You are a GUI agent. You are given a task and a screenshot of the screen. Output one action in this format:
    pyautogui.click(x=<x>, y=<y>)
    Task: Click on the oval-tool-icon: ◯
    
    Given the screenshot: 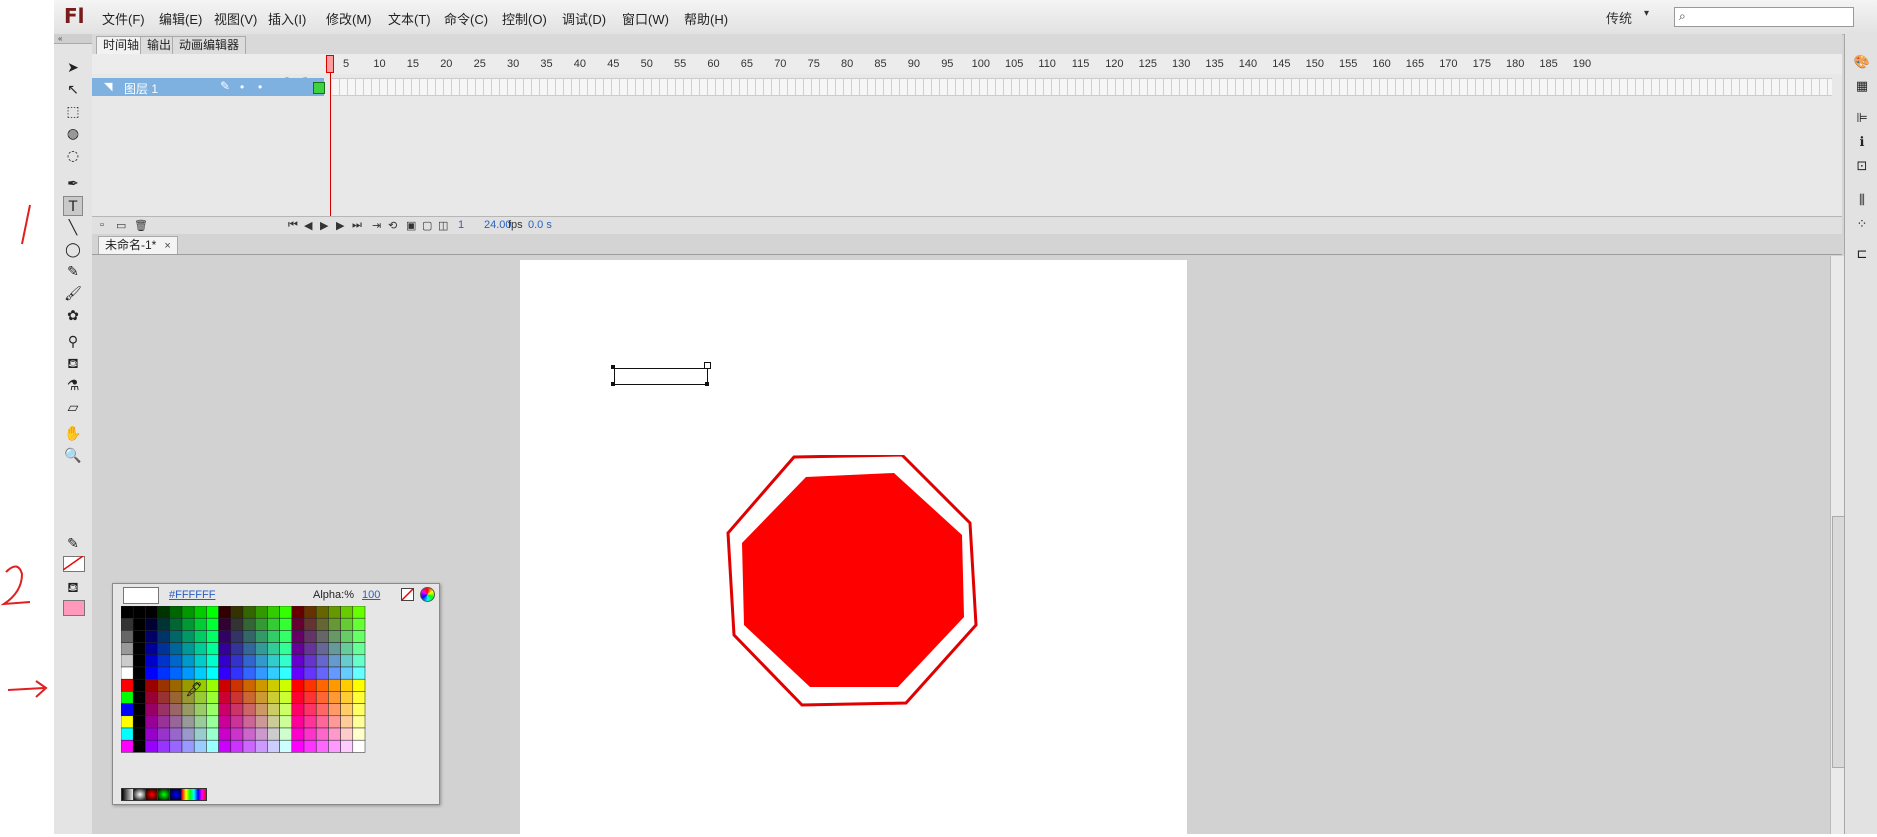 What is the action you would take?
    pyautogui.click(x=73, y=250)
    